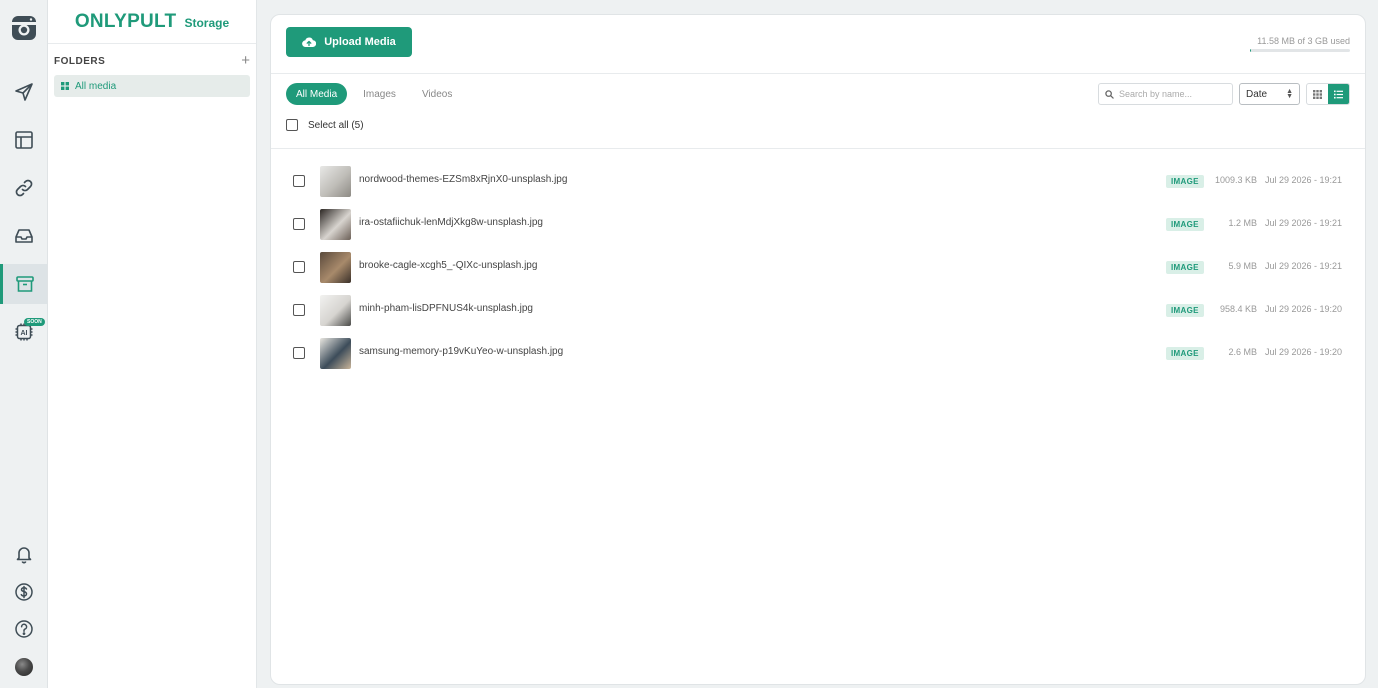 The width and height of the screenshot is (1378, 688). What do you see at coordinates (23, 284) in the screenshot?
I see `archive-icon` at bounding box center [23, 284].